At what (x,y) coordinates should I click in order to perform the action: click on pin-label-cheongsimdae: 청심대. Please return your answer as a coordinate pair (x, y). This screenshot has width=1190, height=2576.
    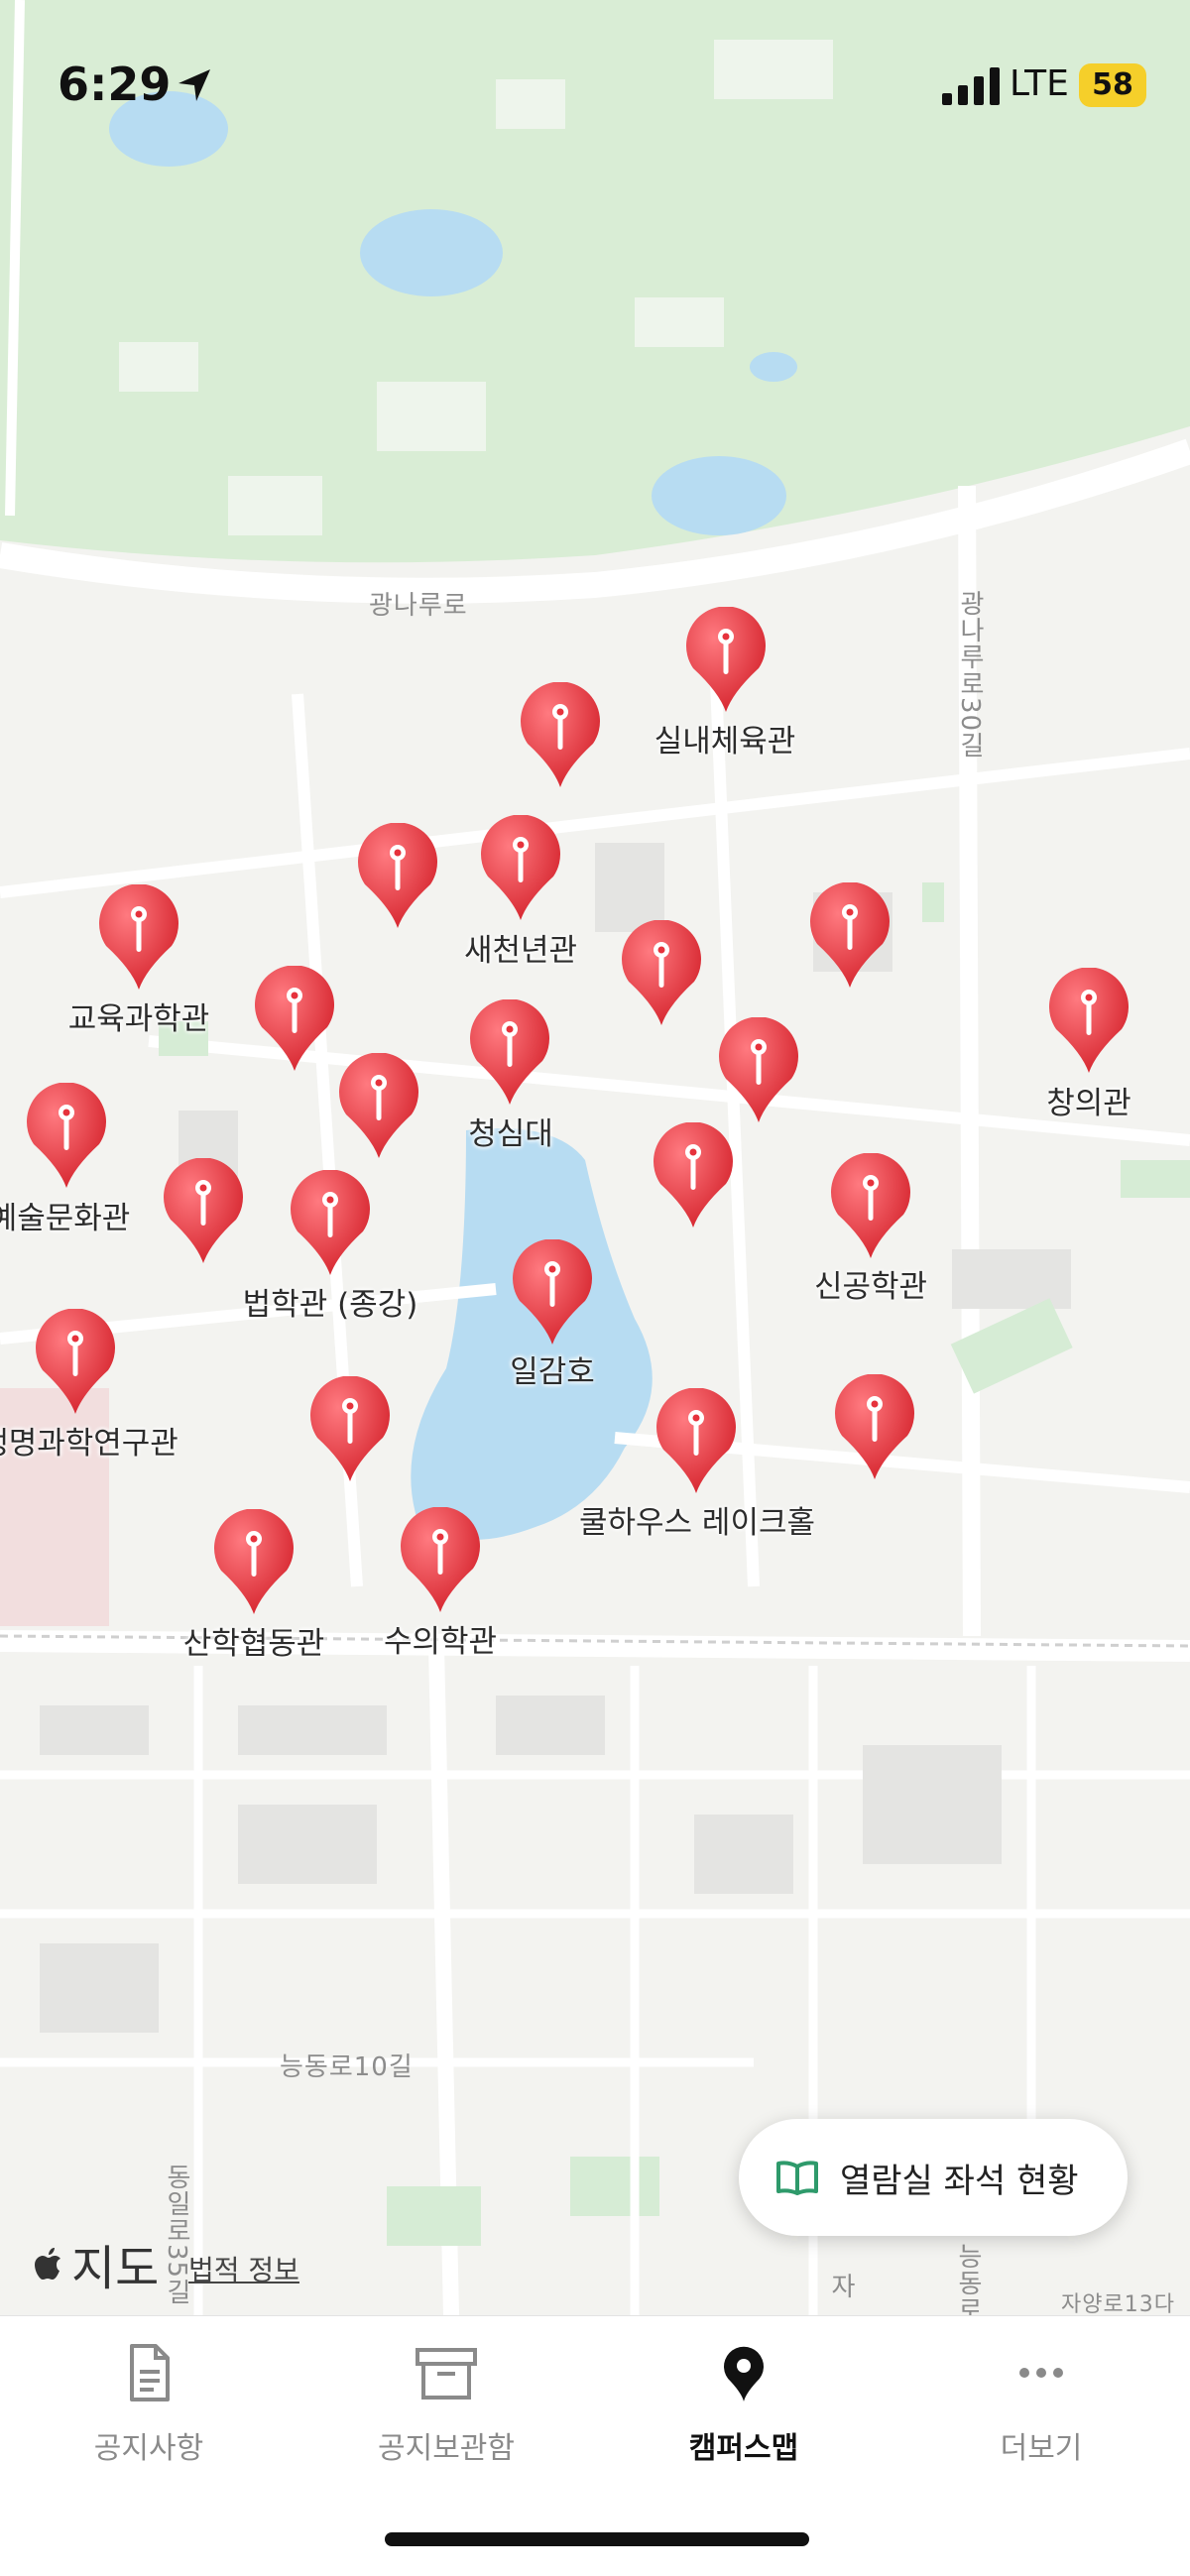
    Looking at the image, I should click on (510, 1134).